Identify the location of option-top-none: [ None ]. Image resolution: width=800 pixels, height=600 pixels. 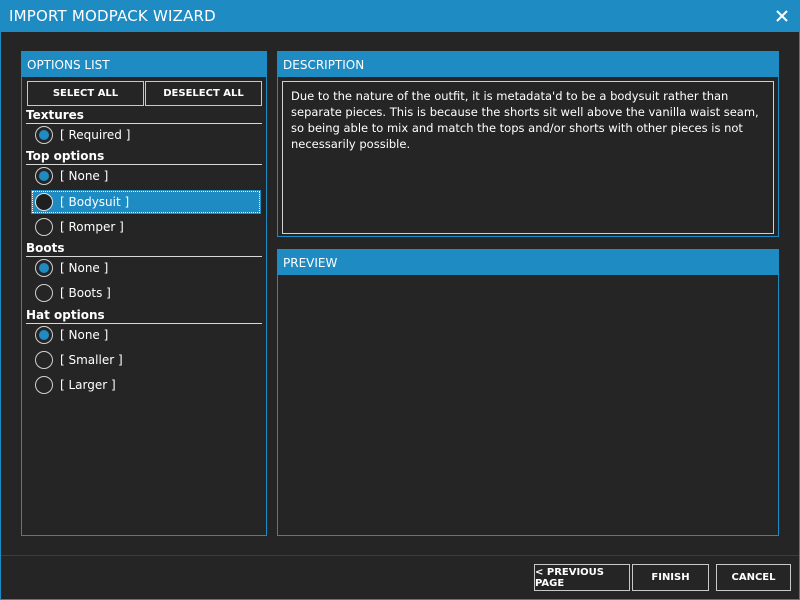
(146, 176).